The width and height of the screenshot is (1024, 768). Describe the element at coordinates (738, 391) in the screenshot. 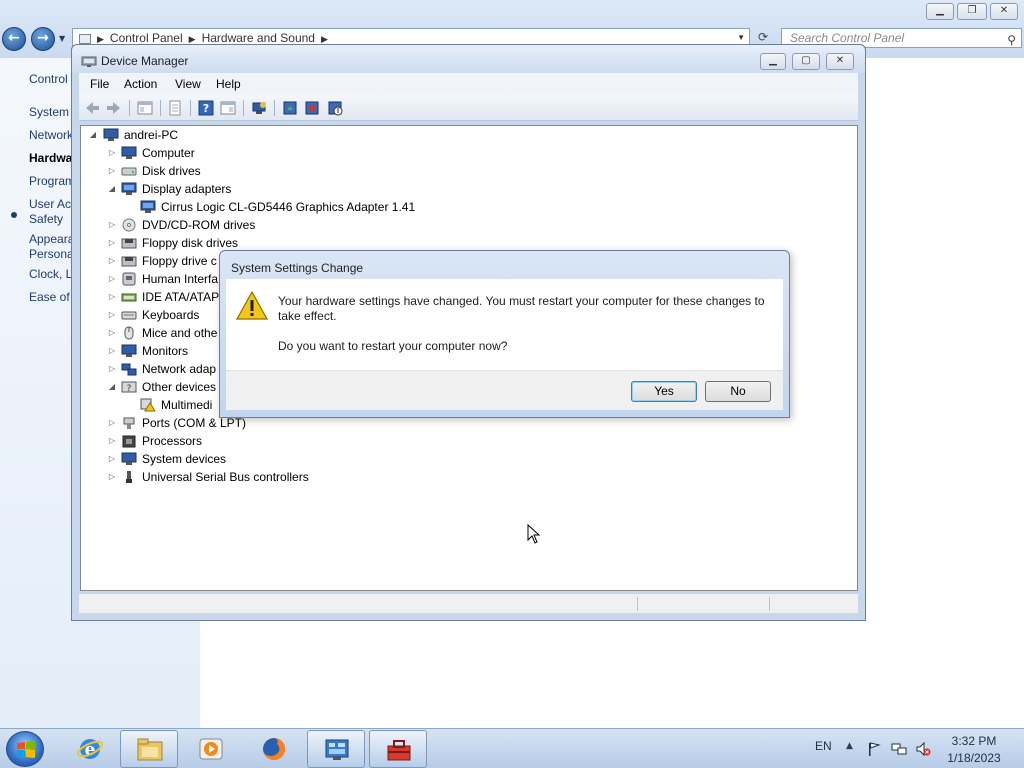

I see `no-button: No` at that location.